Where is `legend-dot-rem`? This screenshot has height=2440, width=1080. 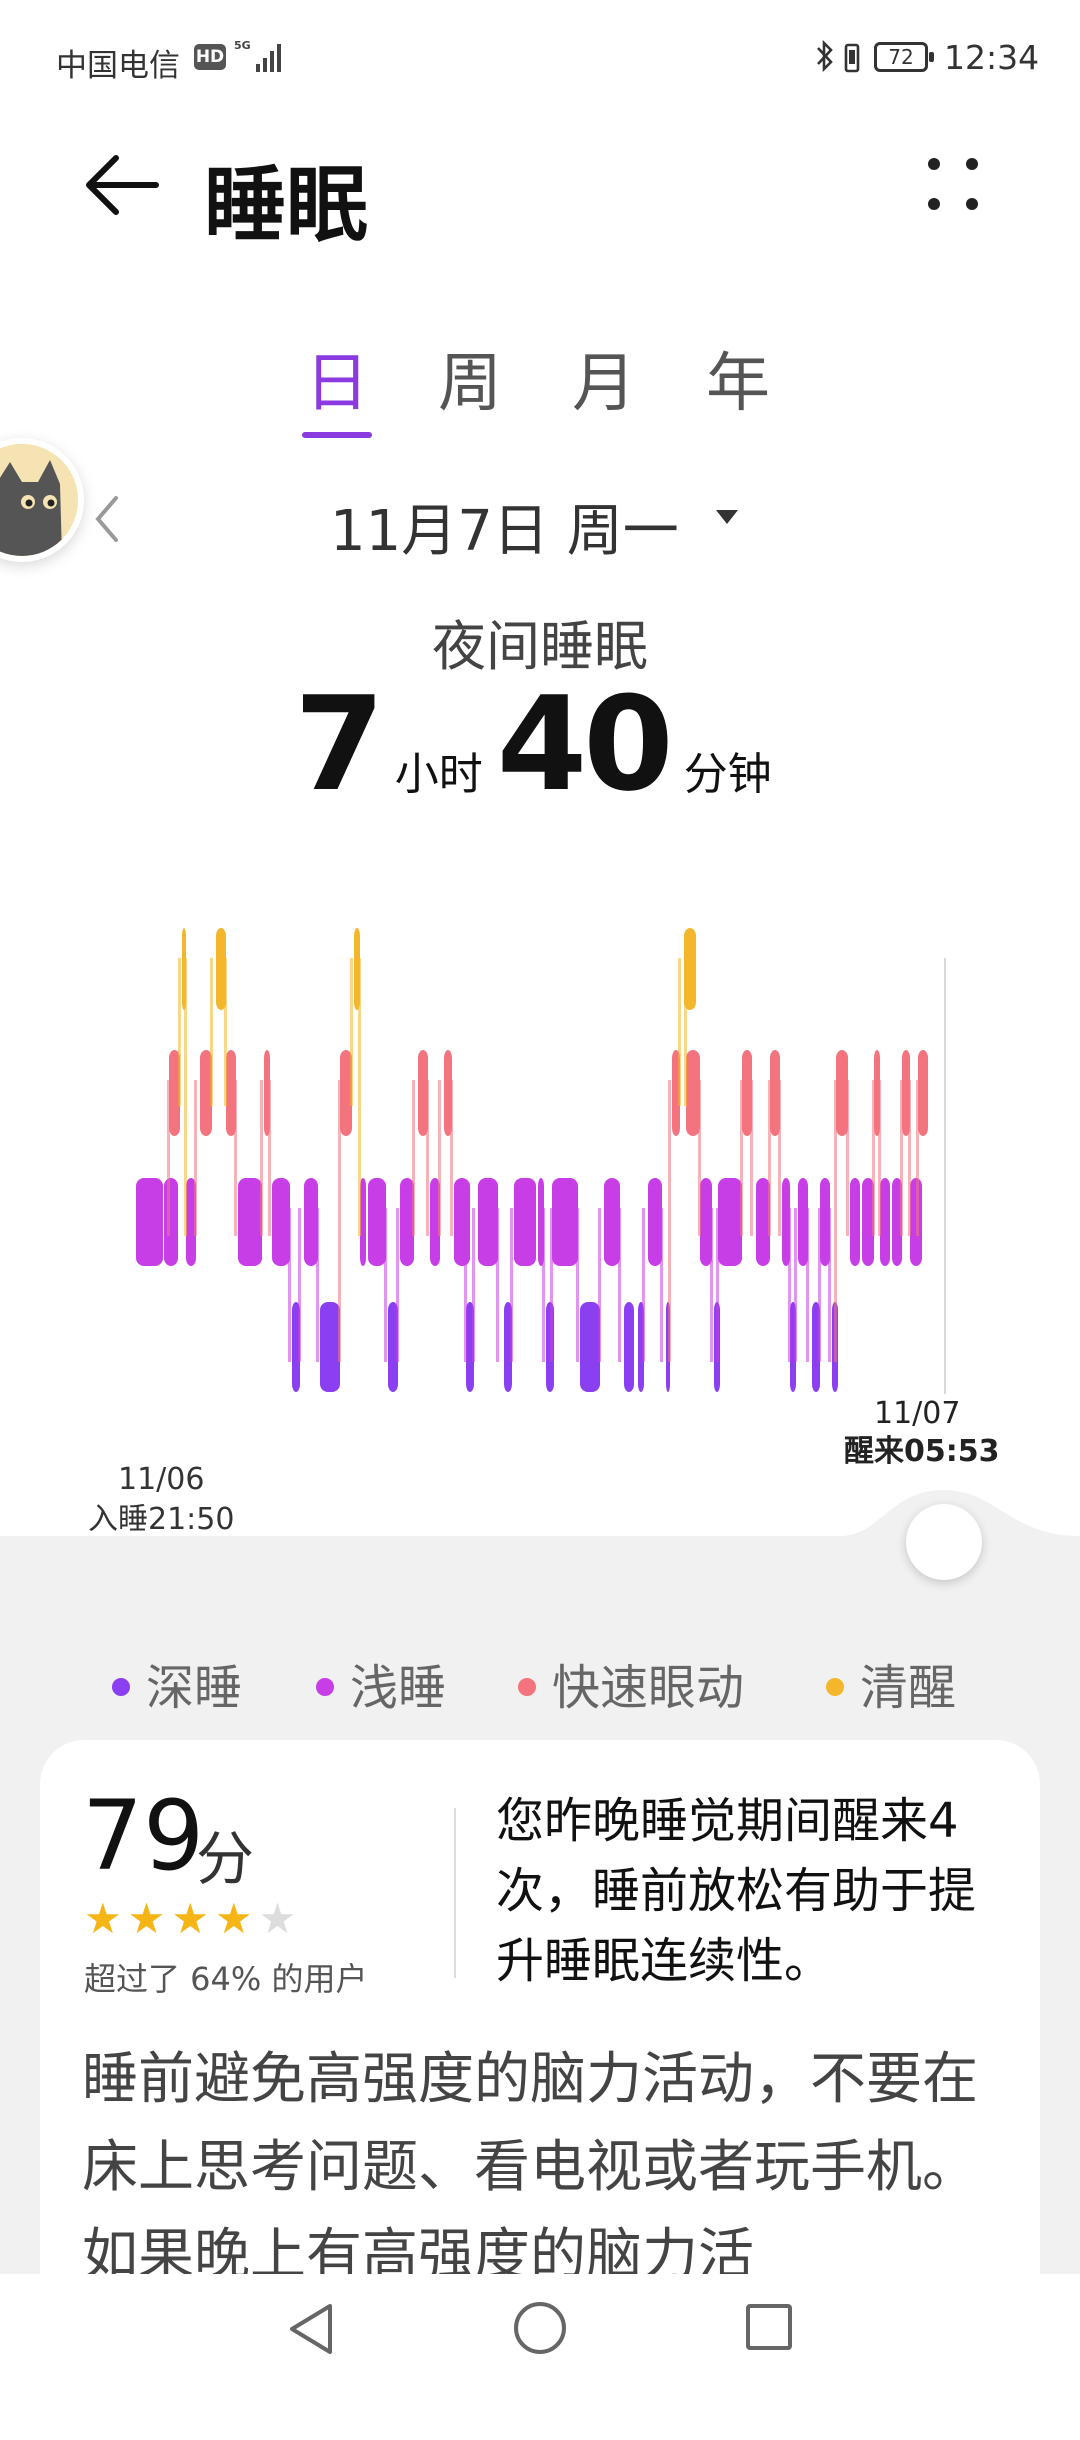 legend-dot-rem is located at coordinates (527, 1687).